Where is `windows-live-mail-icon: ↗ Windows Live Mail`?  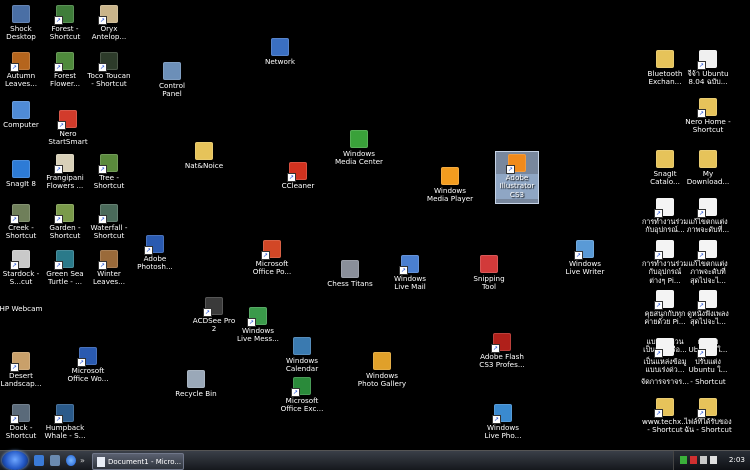
windows-live-mail-icon: ↗ Windows Live Mail is located at coordinates (410, 273).